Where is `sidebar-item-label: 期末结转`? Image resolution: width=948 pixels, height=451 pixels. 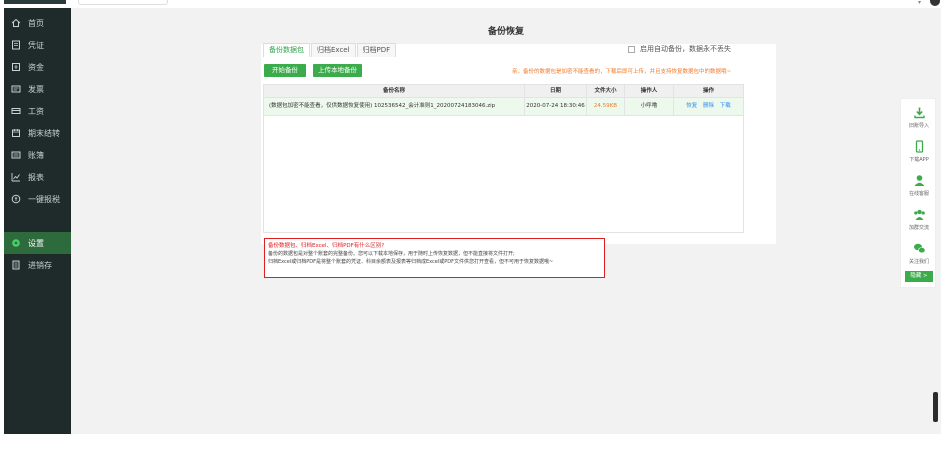 sidebar-item-label: 期末结转 is located at coordinates (44, 133).